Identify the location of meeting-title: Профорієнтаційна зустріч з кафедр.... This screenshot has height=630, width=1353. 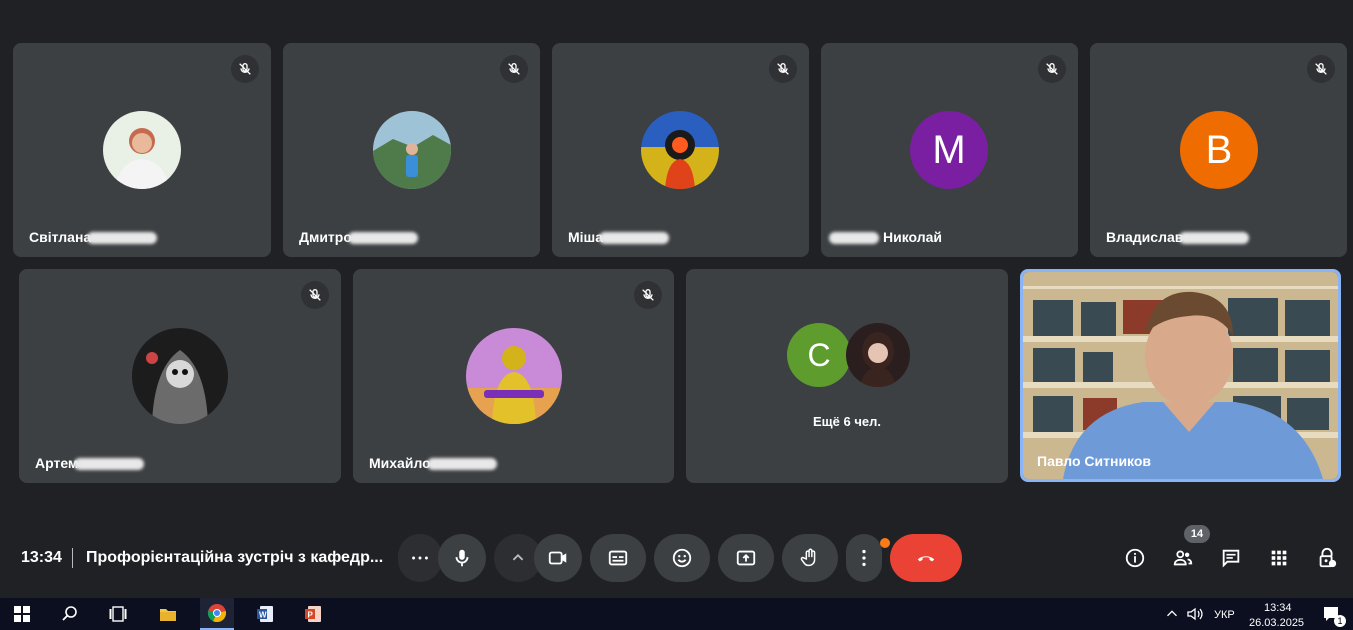
(235, 557).